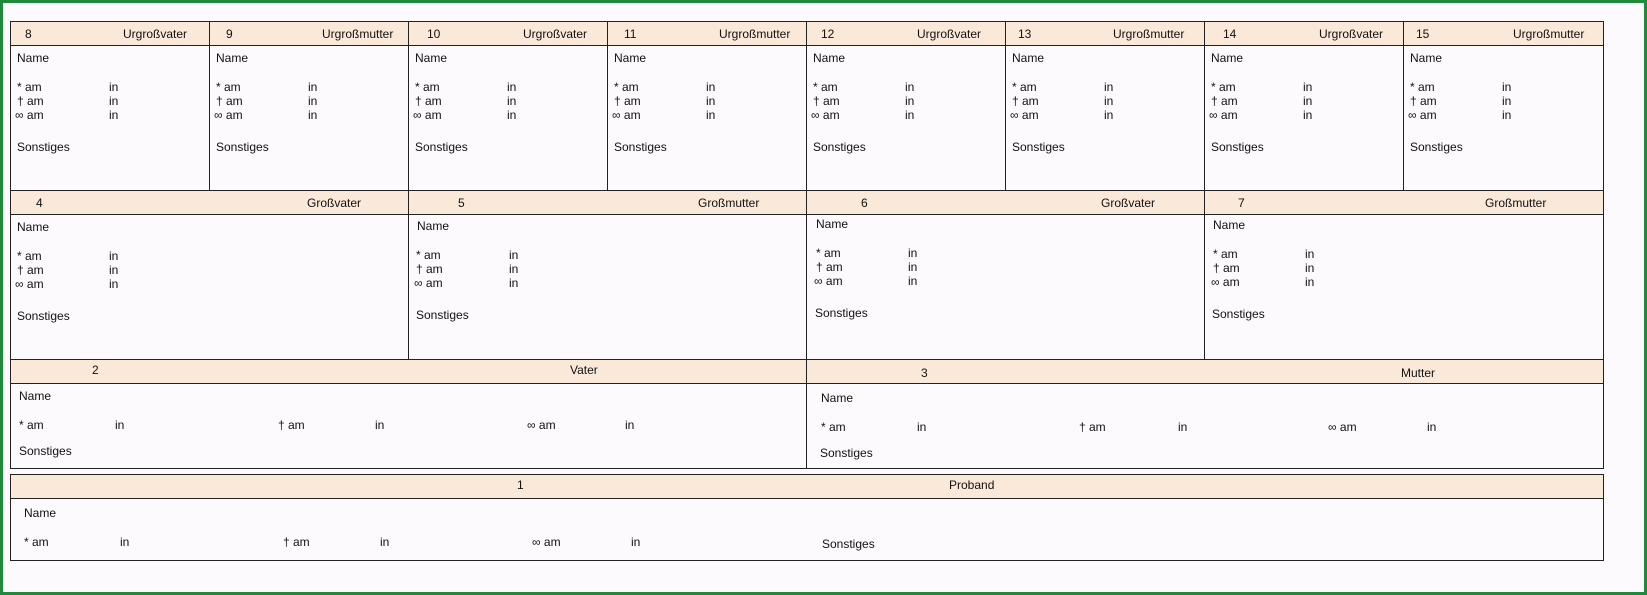  I want to click on ancestor-number: 12, so click(828, 34).